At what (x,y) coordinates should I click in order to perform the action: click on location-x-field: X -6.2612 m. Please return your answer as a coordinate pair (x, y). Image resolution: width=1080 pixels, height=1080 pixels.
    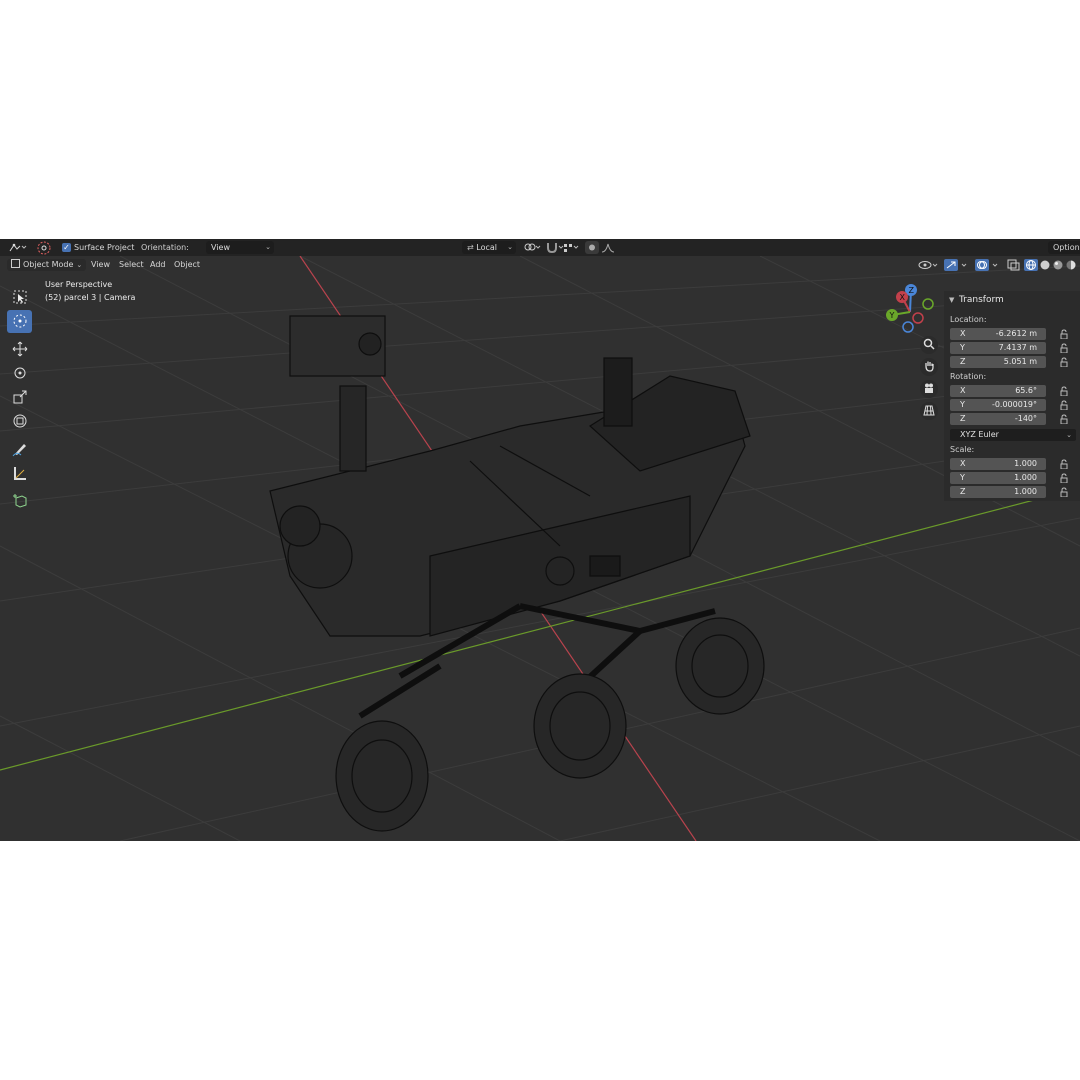
    Looking at the image, I should click on (998, 334).